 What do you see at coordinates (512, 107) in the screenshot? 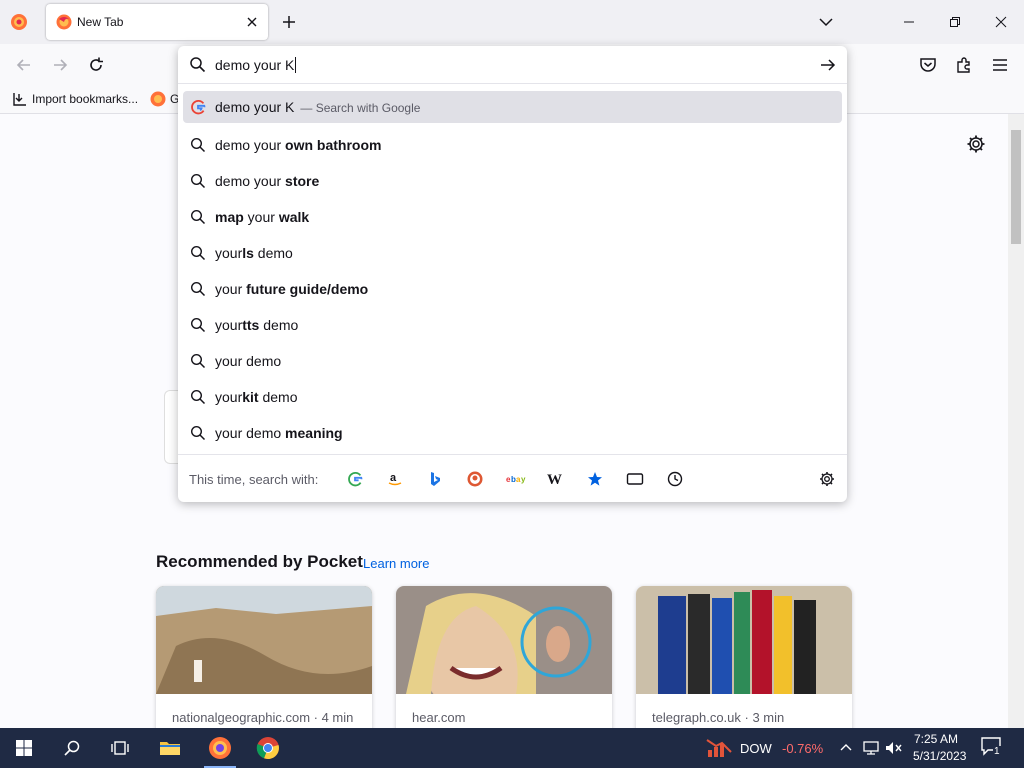
I see `suggestion-search-with-google: demo your K — Search with Google` at bounding box center [512, 107].